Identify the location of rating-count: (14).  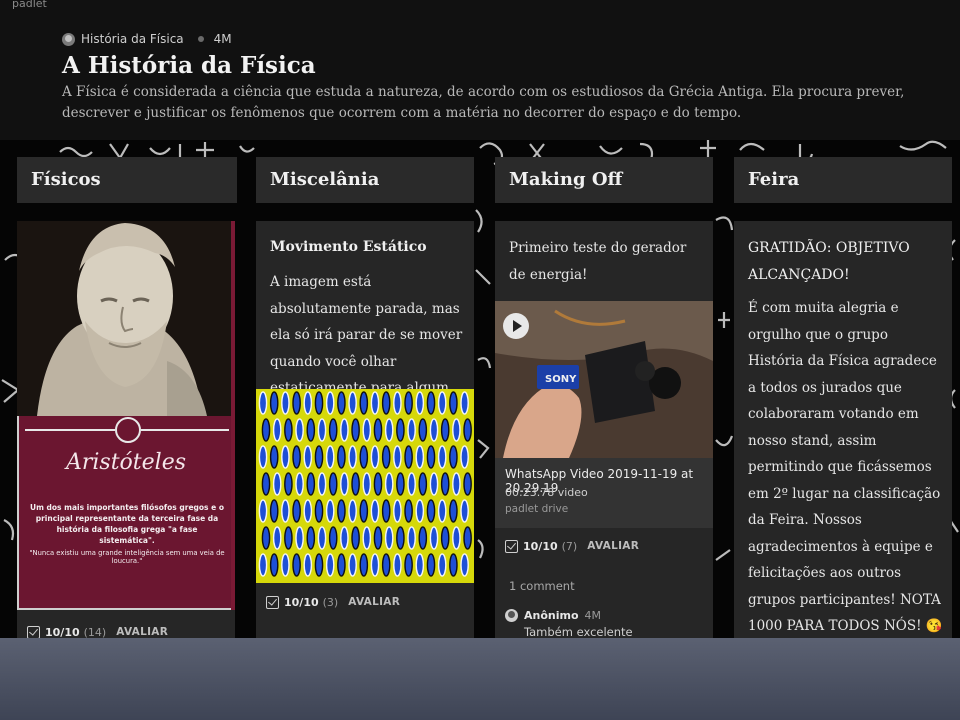
(95, 632).